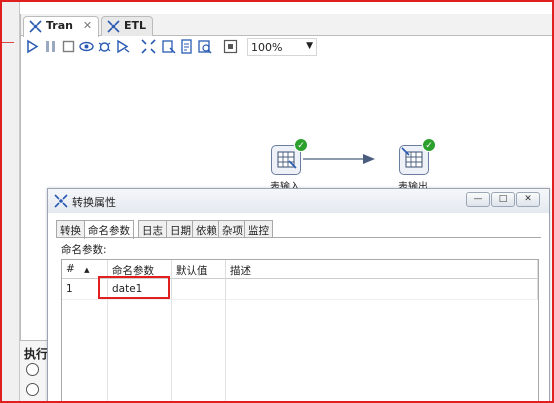  What do you see at coordinates (528, 199) in the screenshot?
I see `close-button: ✕` at bounding box center [528, 199].